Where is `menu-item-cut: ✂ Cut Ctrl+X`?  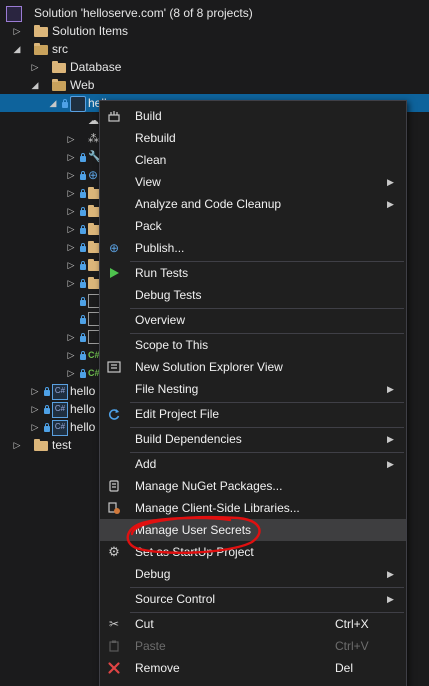
menu-item-cut: ✂ Cut Ctrl+X is located at coordinates (253, 624).